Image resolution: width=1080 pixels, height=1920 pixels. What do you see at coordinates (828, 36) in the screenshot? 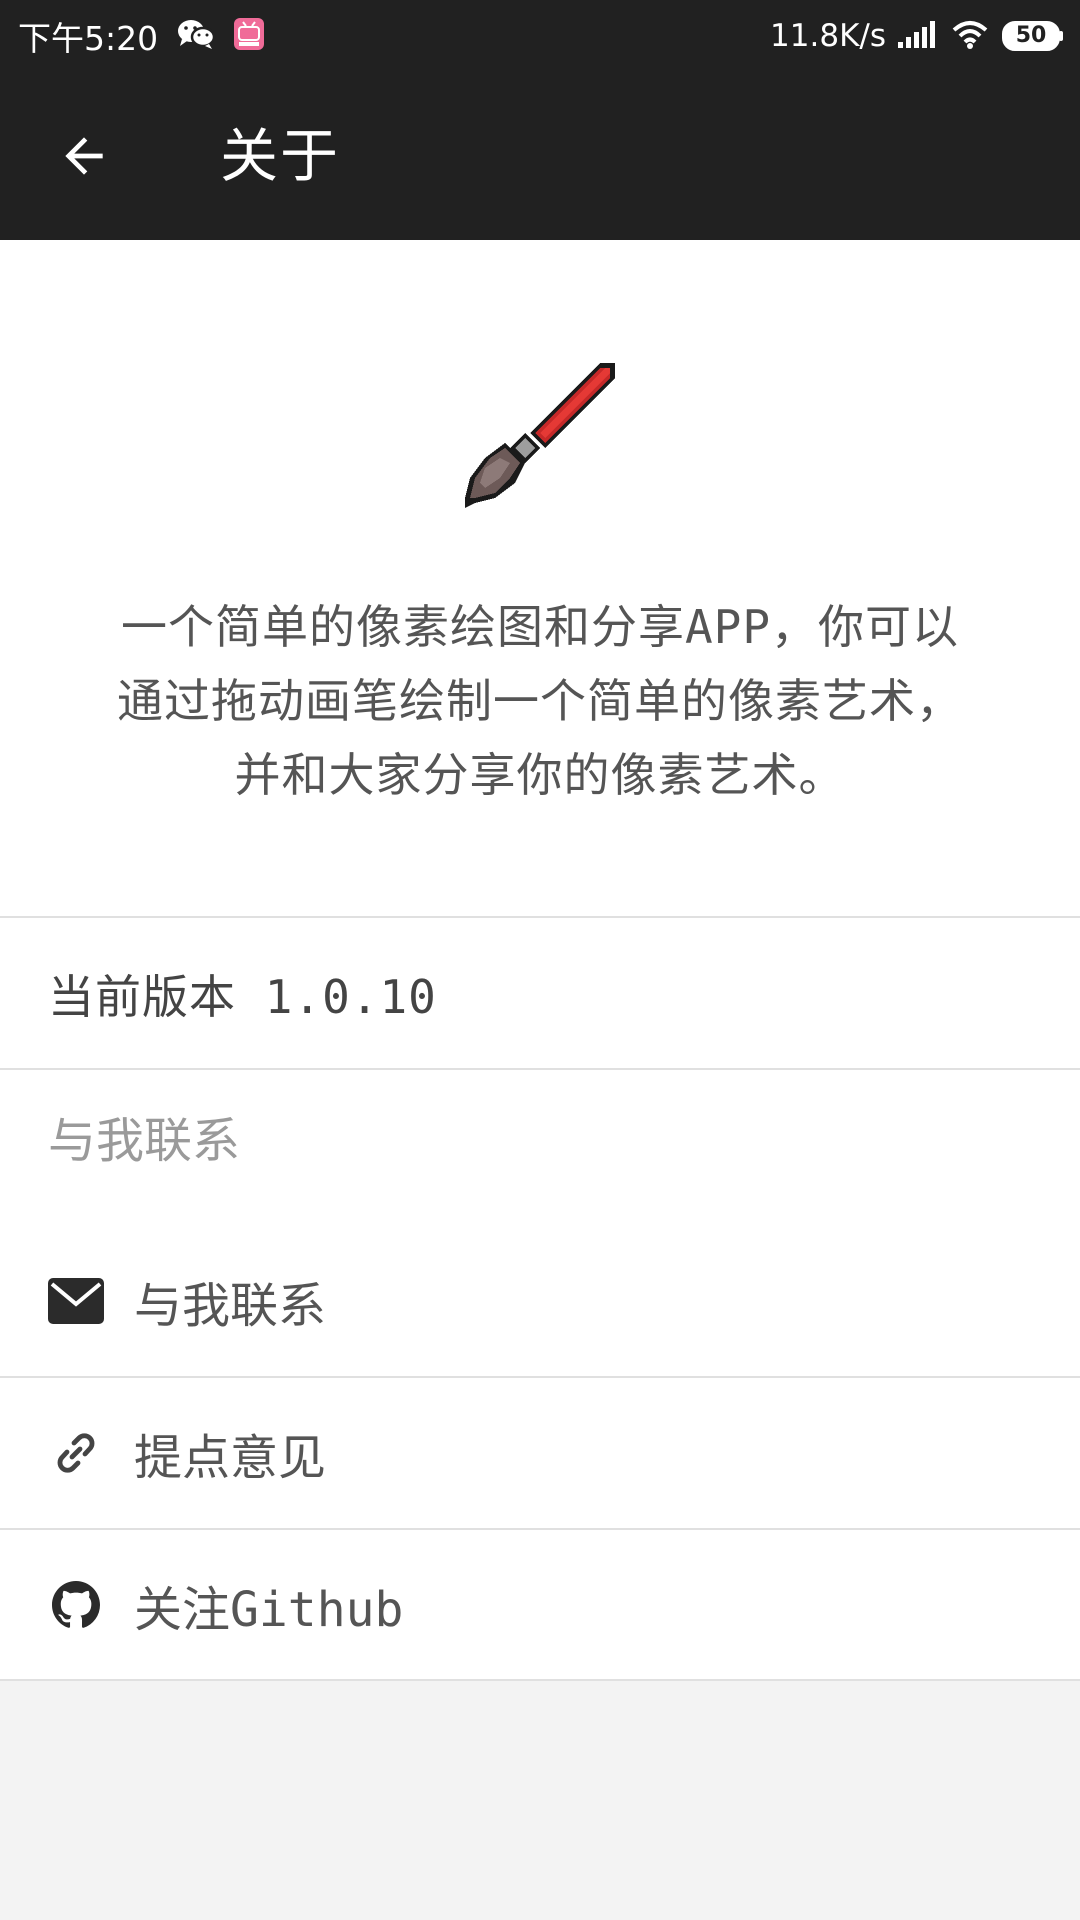
I see `net-speed: 11.8K/s` at bounding box center [828, 36].